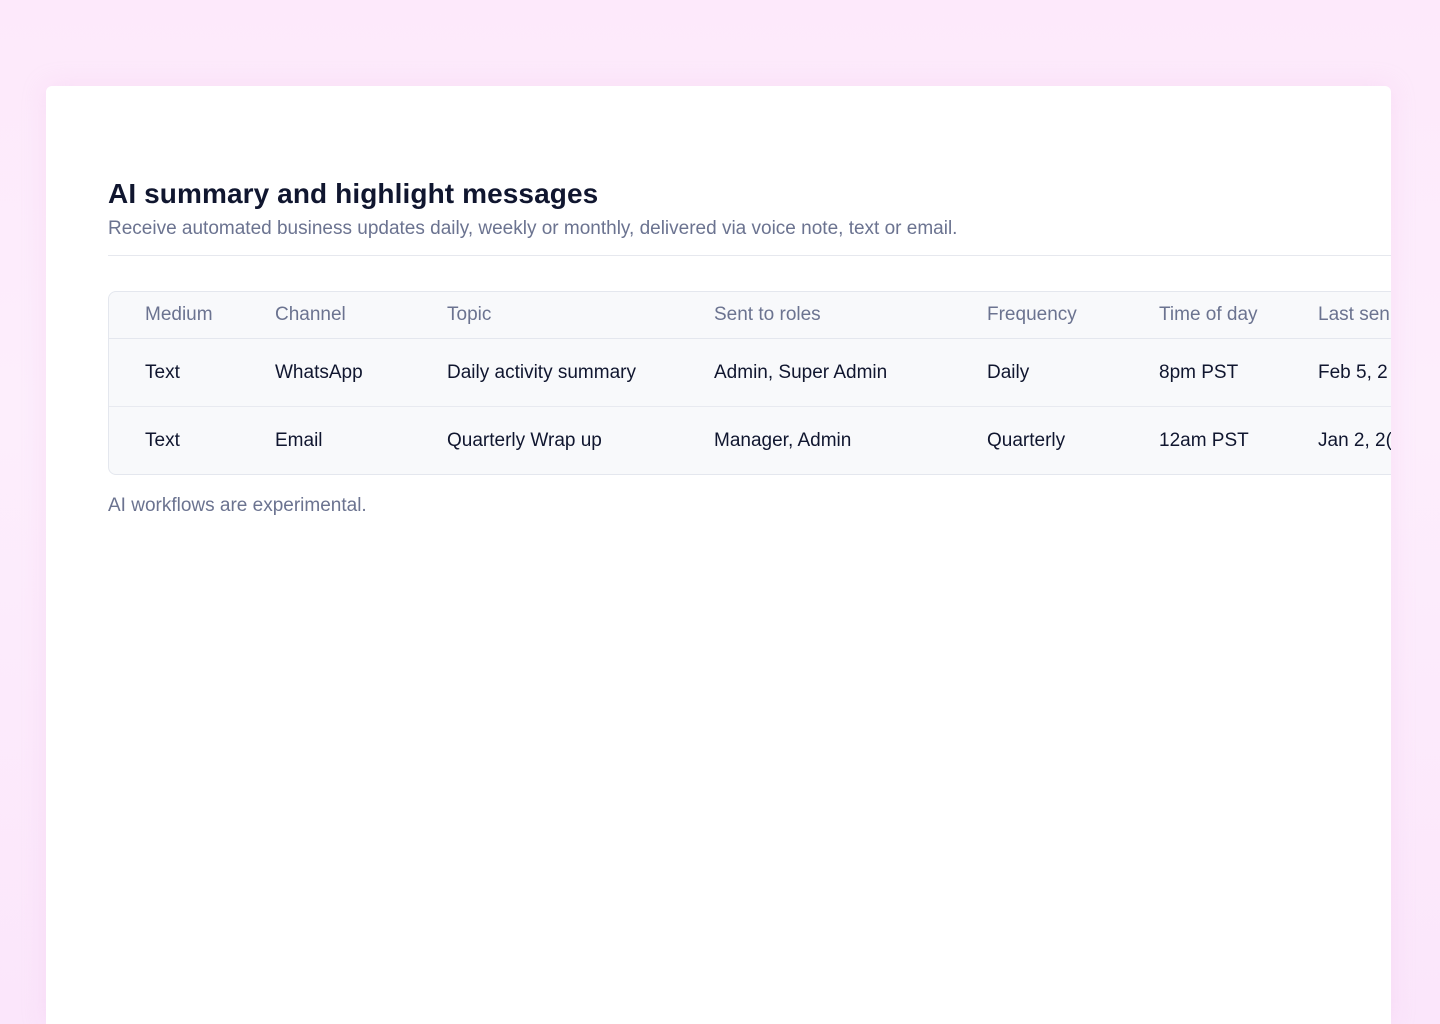 The image size is (1440, 1024). I want to click on experimental-footnote: AI workflows are experimental., so click(237, 505).